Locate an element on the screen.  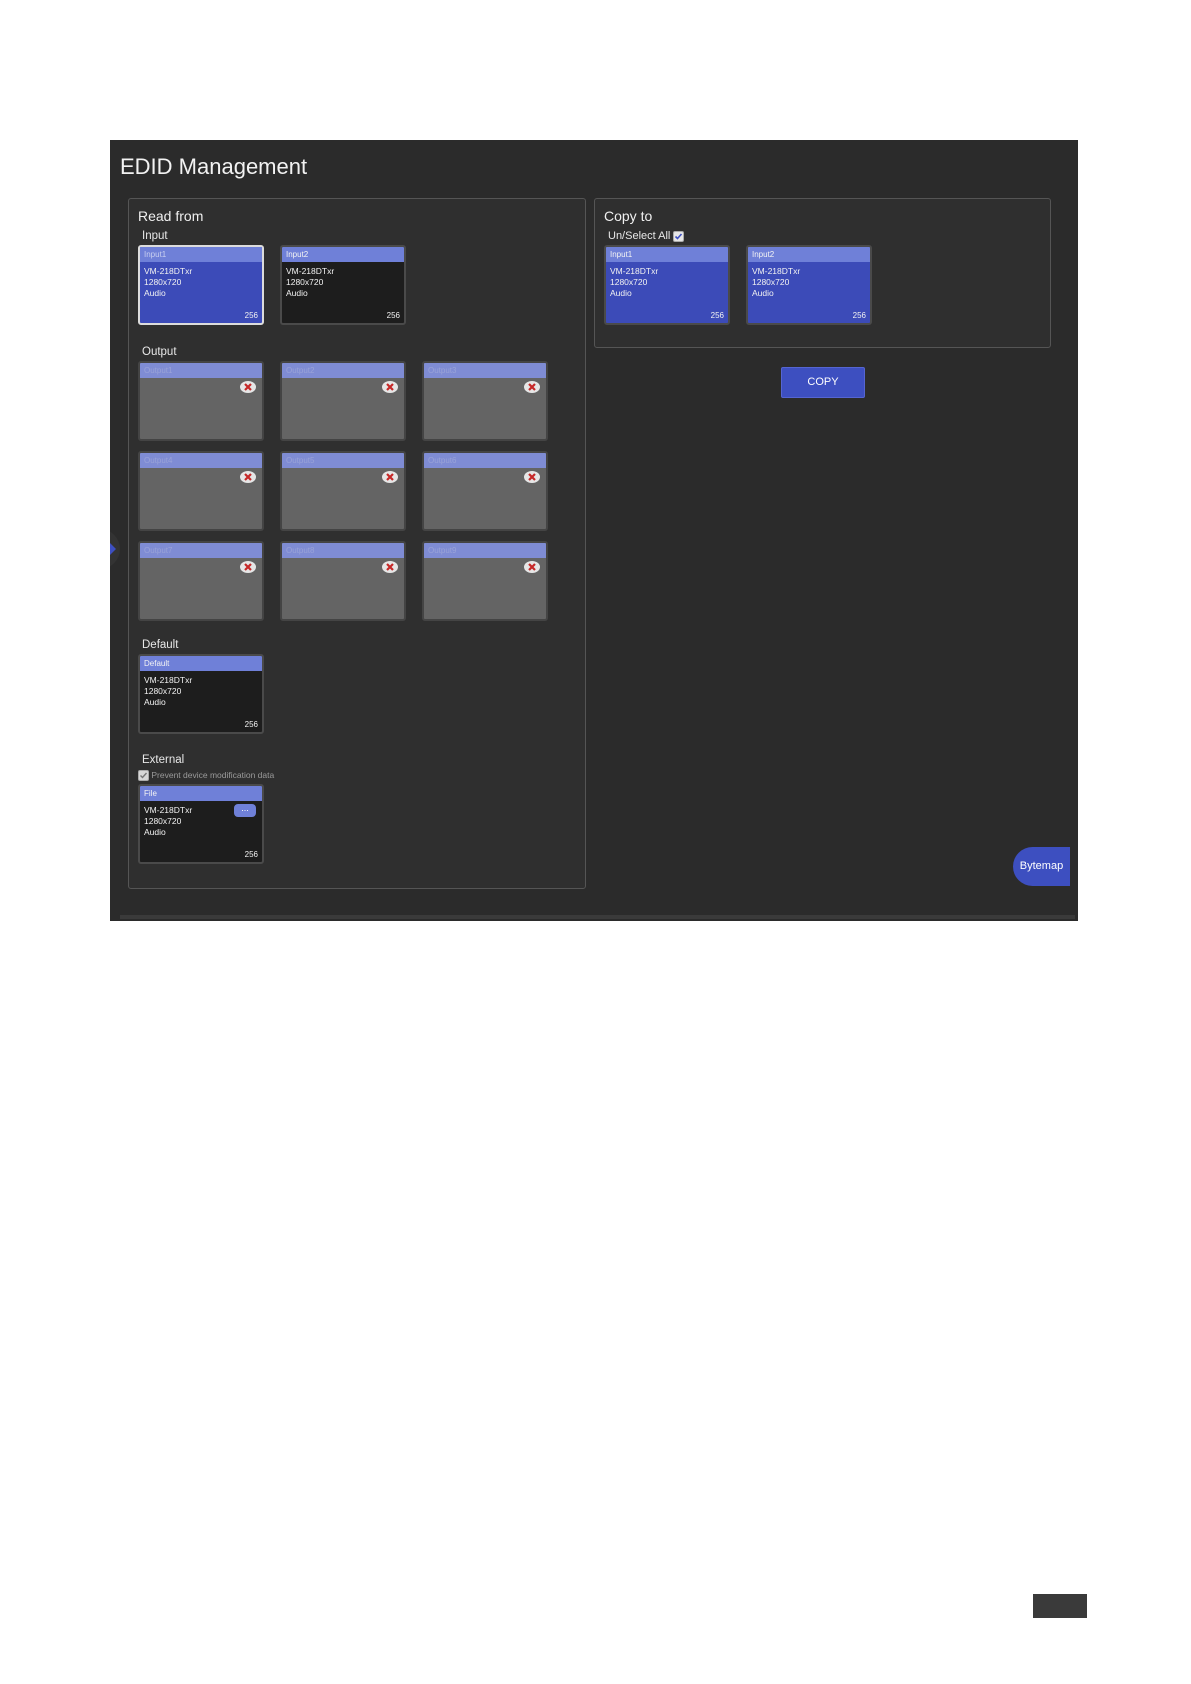
card-header: Output1 is located at coordinates (201, 370).